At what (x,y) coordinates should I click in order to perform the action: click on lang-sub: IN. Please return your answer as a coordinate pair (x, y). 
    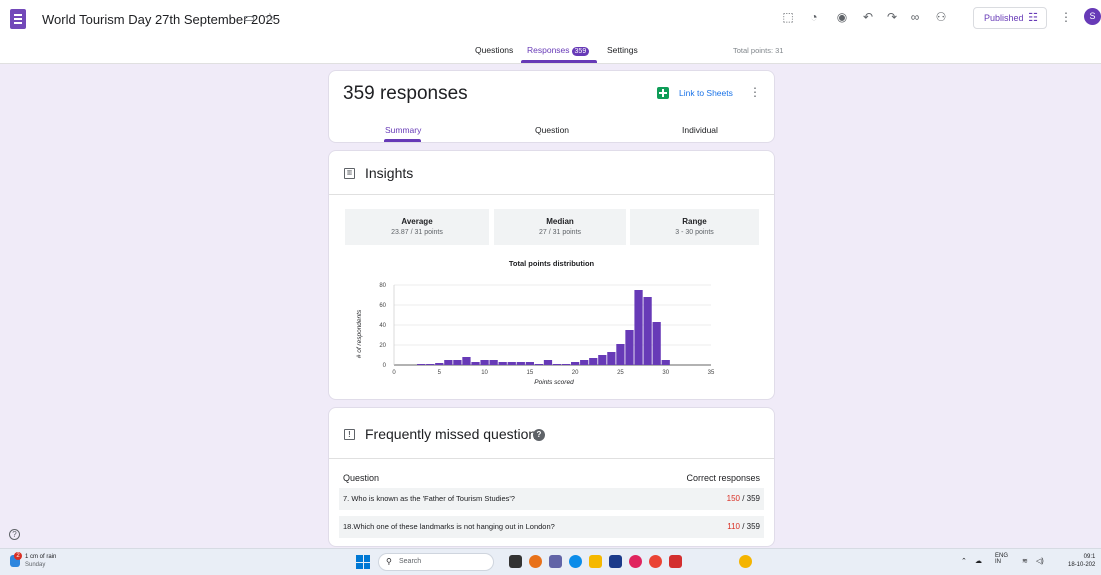
    Looking at the image, I should click on (998, 562).